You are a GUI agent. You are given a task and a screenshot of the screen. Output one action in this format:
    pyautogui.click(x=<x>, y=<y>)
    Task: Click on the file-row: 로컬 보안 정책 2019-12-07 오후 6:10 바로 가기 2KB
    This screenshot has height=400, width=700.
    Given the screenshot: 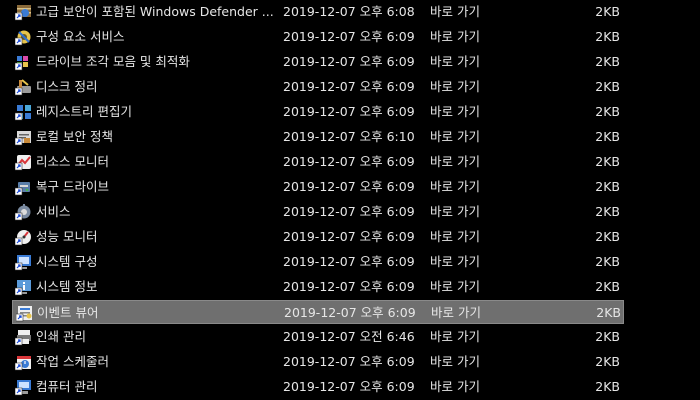 What is the action you would take?
    pyautogui.click(x=318, y=137)
    